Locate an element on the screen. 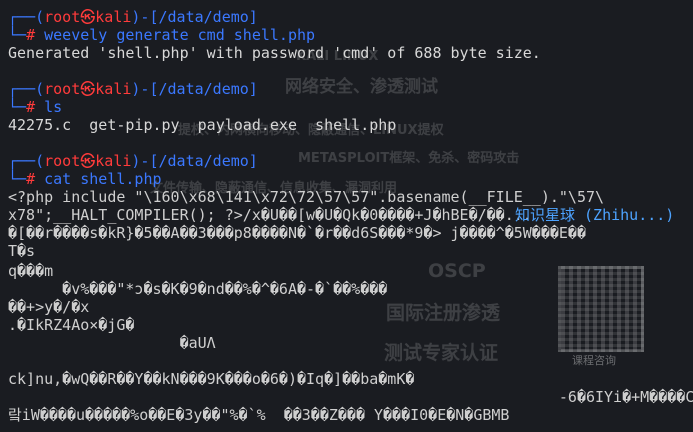  command-text: cat shell.php is located at coordinates (103, 179).